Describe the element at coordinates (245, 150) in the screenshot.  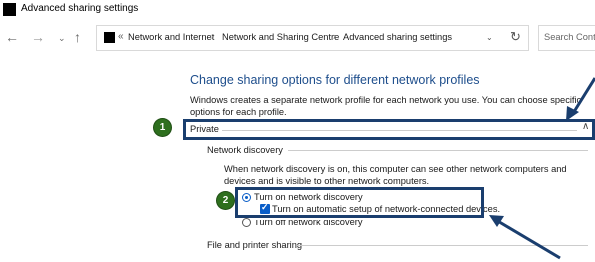
I see `network-discovery-heading: Network discovery` at that location.